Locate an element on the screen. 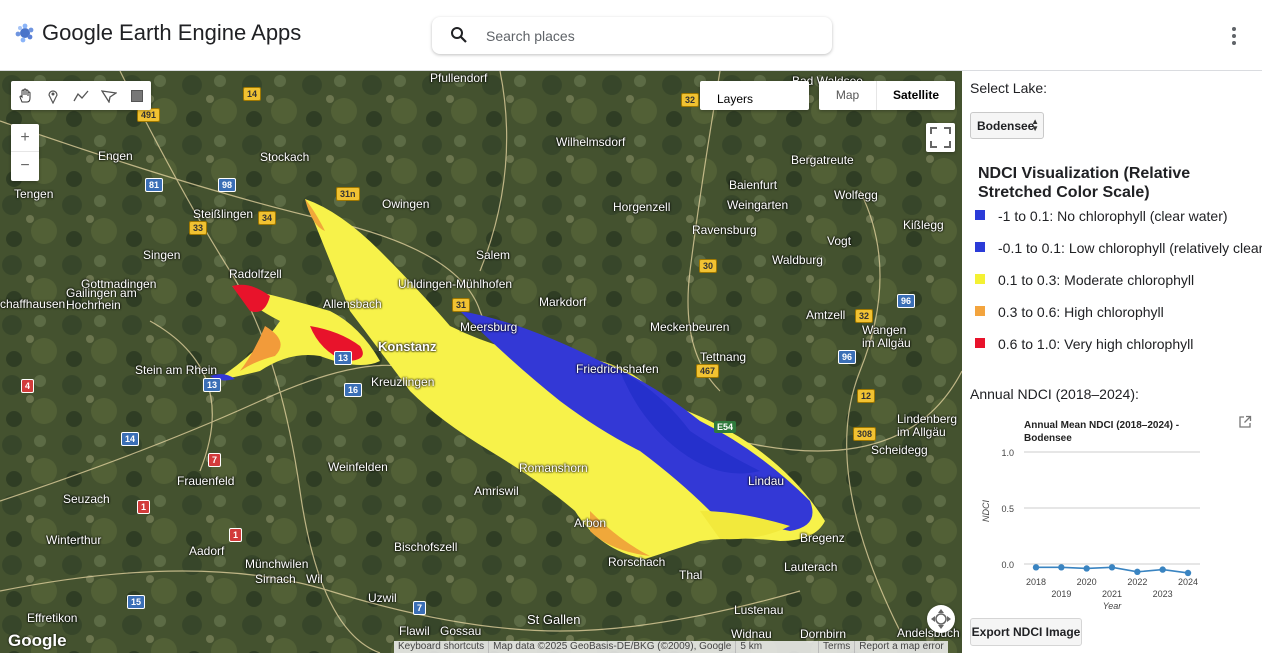 The image size is (1262, 653). legend-label: 0.1 to 0.3: Moderate chlorophyll is located at coordinates (1096, 280).